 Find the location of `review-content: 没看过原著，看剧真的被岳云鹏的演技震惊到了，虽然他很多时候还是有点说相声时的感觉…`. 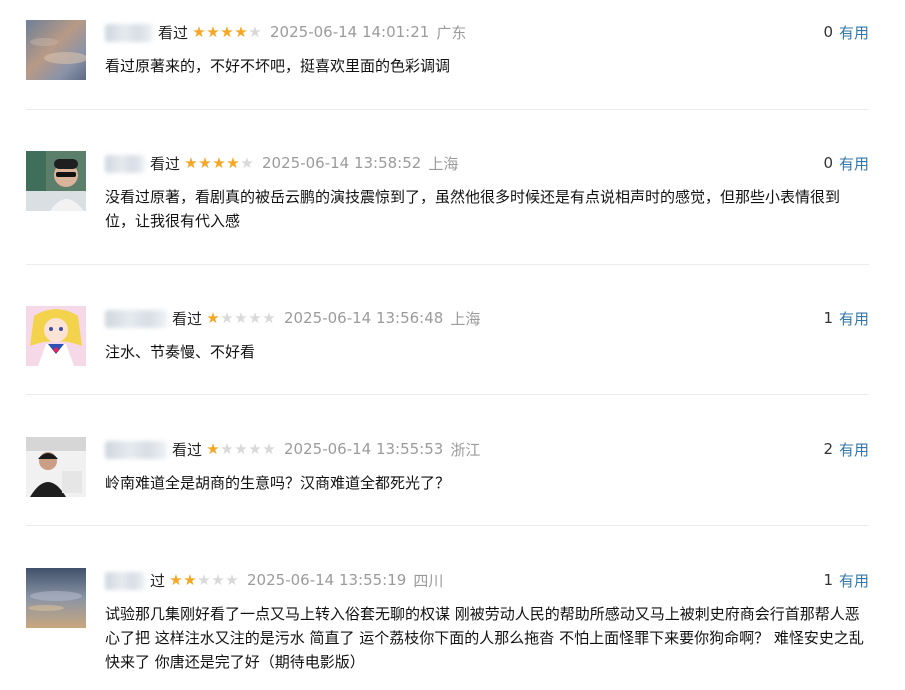

review-content: 没看过原著，看剧真的被岳云鹏的演技震惊到了，虽然他很多时候还是有点说相声时的感觉… is located at coordinates (473, 209).